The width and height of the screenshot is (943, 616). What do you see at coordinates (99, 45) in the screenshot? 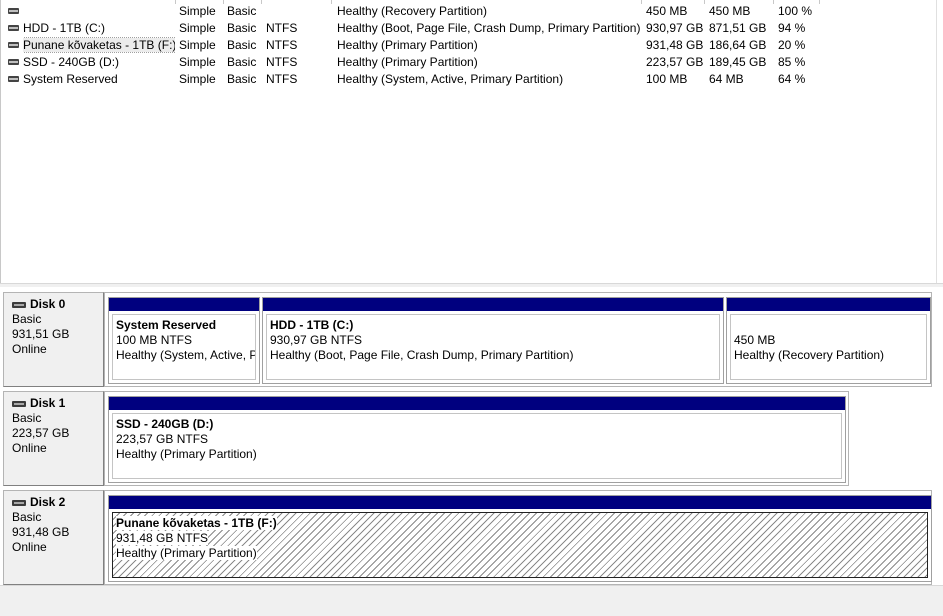
I see `volume-name: Punane kõvaketas - 1TB (F:)` at bounding box center [99, 45].